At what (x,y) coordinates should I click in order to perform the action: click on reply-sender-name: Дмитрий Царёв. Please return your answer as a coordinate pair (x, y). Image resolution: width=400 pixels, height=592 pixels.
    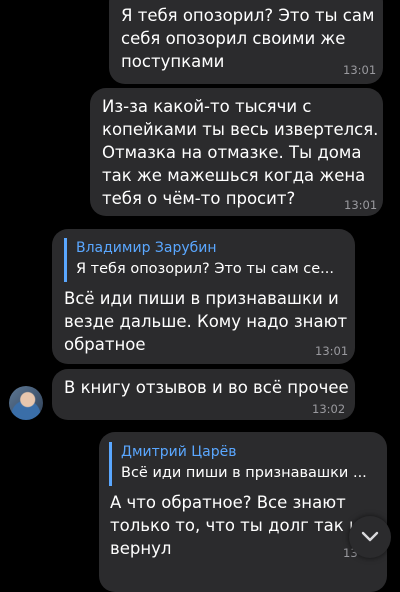
    Looking at the image, I should click on (179, 452).